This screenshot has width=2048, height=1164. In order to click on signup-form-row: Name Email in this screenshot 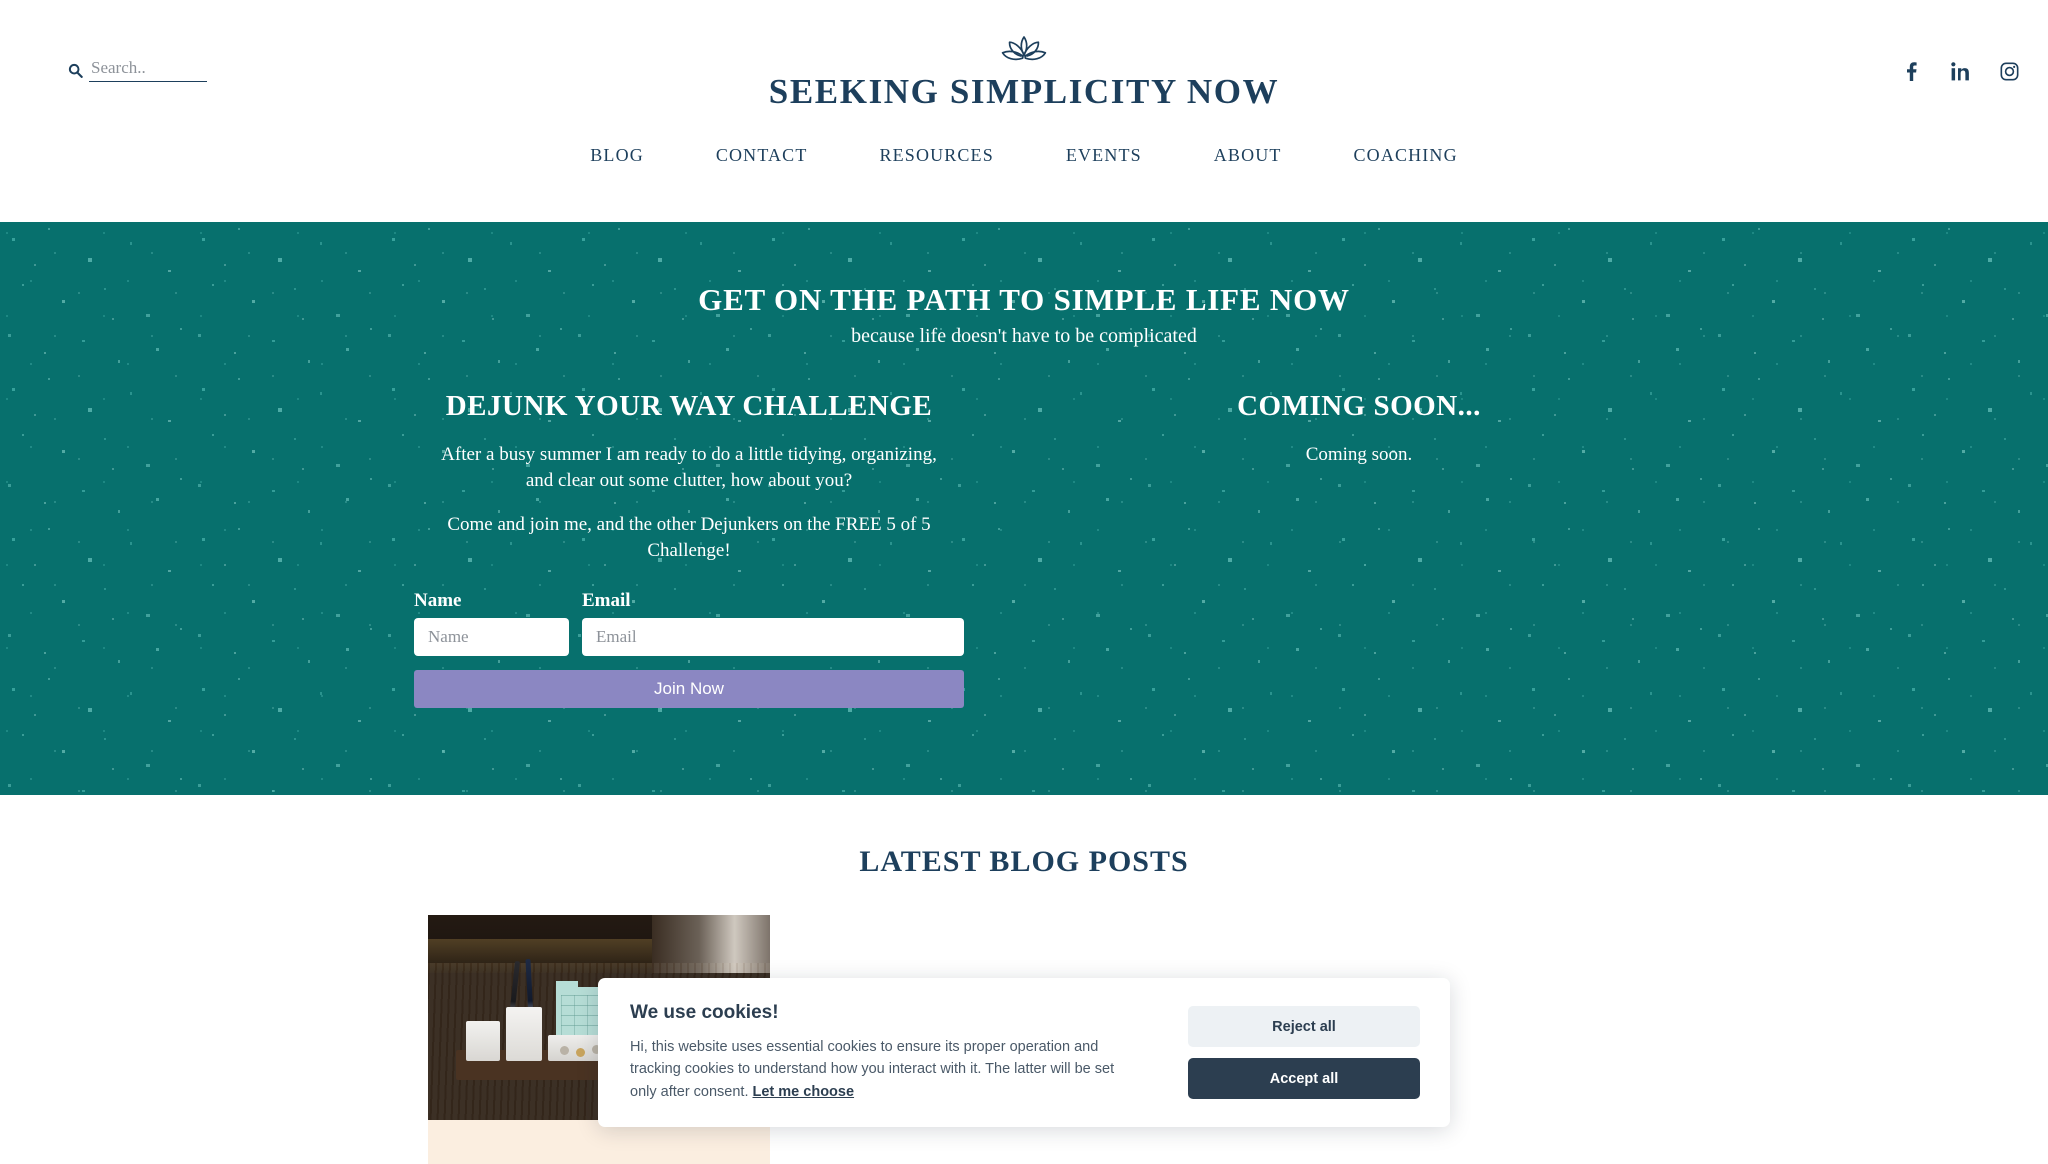, I will do `click(689, 623)`.